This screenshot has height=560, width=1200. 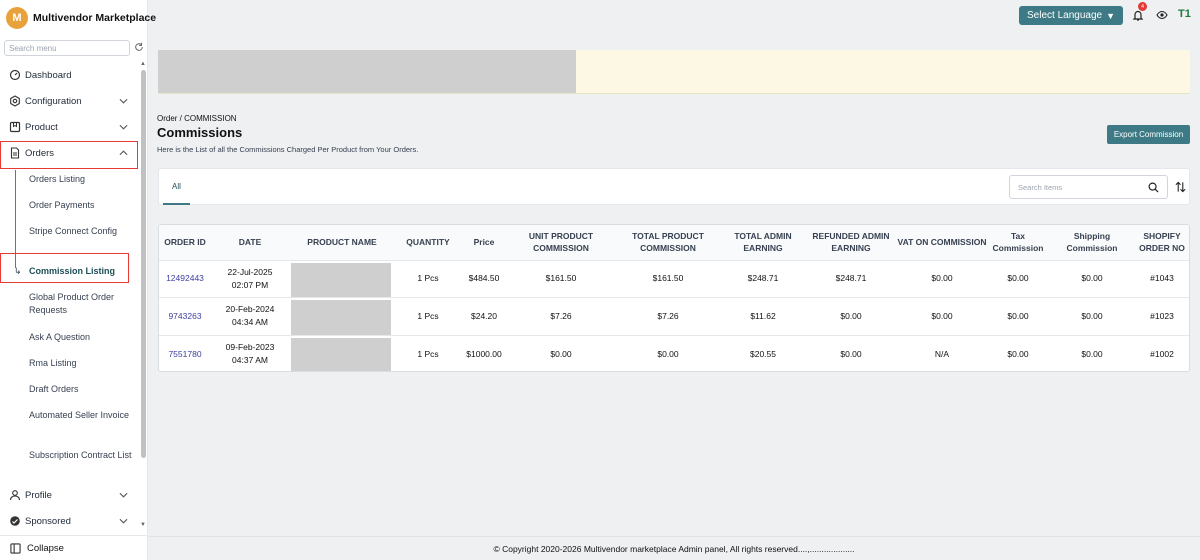 I want to click on tab-all: All, so click(x=176, y=187).